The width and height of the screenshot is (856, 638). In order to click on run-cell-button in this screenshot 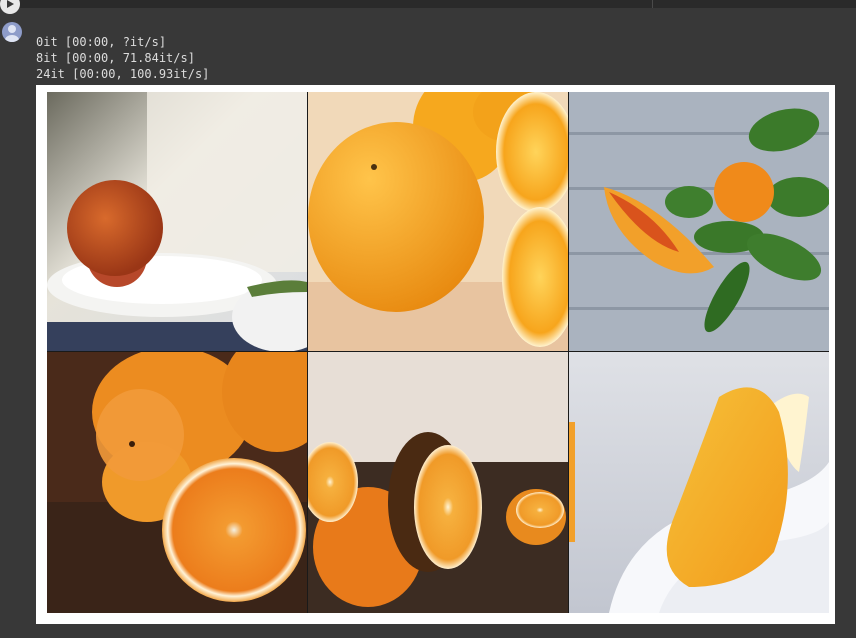, I will do `click(10, 7)`.